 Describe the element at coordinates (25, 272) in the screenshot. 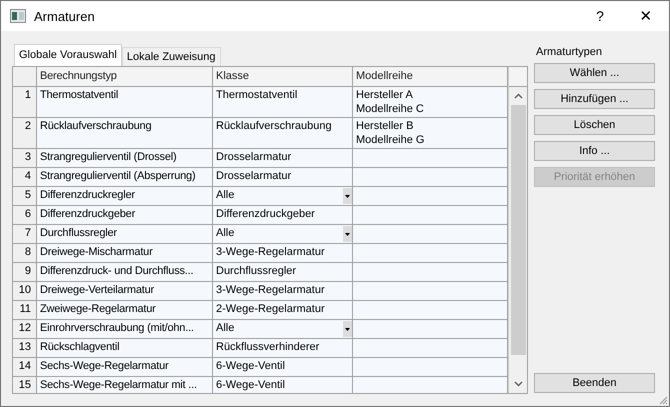

I see `row-number: 9` at that location.